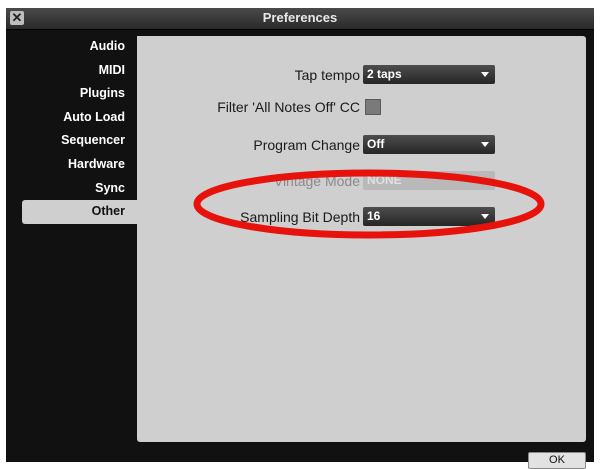  What do you see at coordinates (327, 75) in the screenshot?
I see `tap-tempo-label: Tap tempo` at bounding box center [327, 75].